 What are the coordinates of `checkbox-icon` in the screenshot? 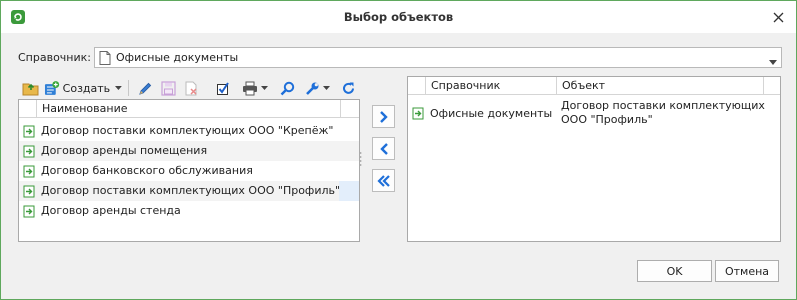 It's located at (222, 88).